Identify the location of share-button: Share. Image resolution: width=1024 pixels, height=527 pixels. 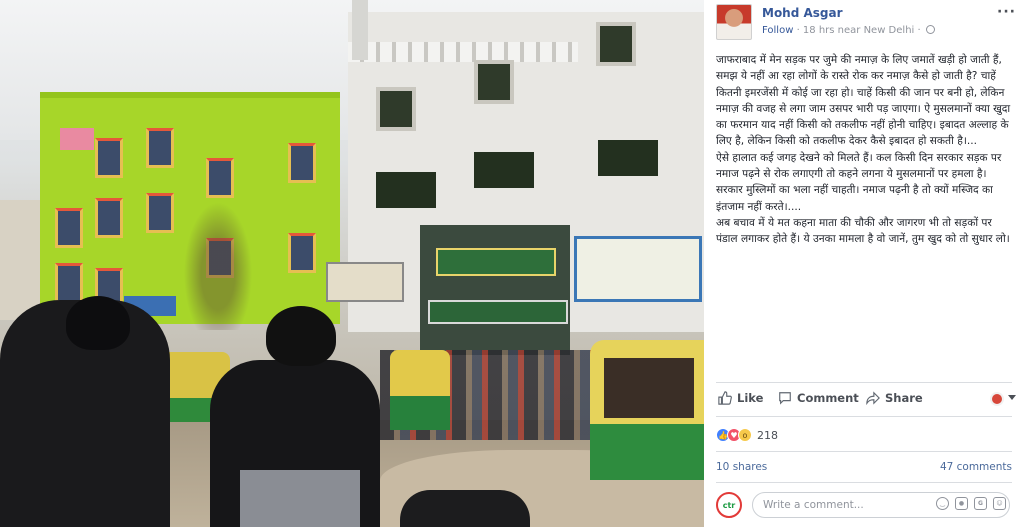
(894, 398).